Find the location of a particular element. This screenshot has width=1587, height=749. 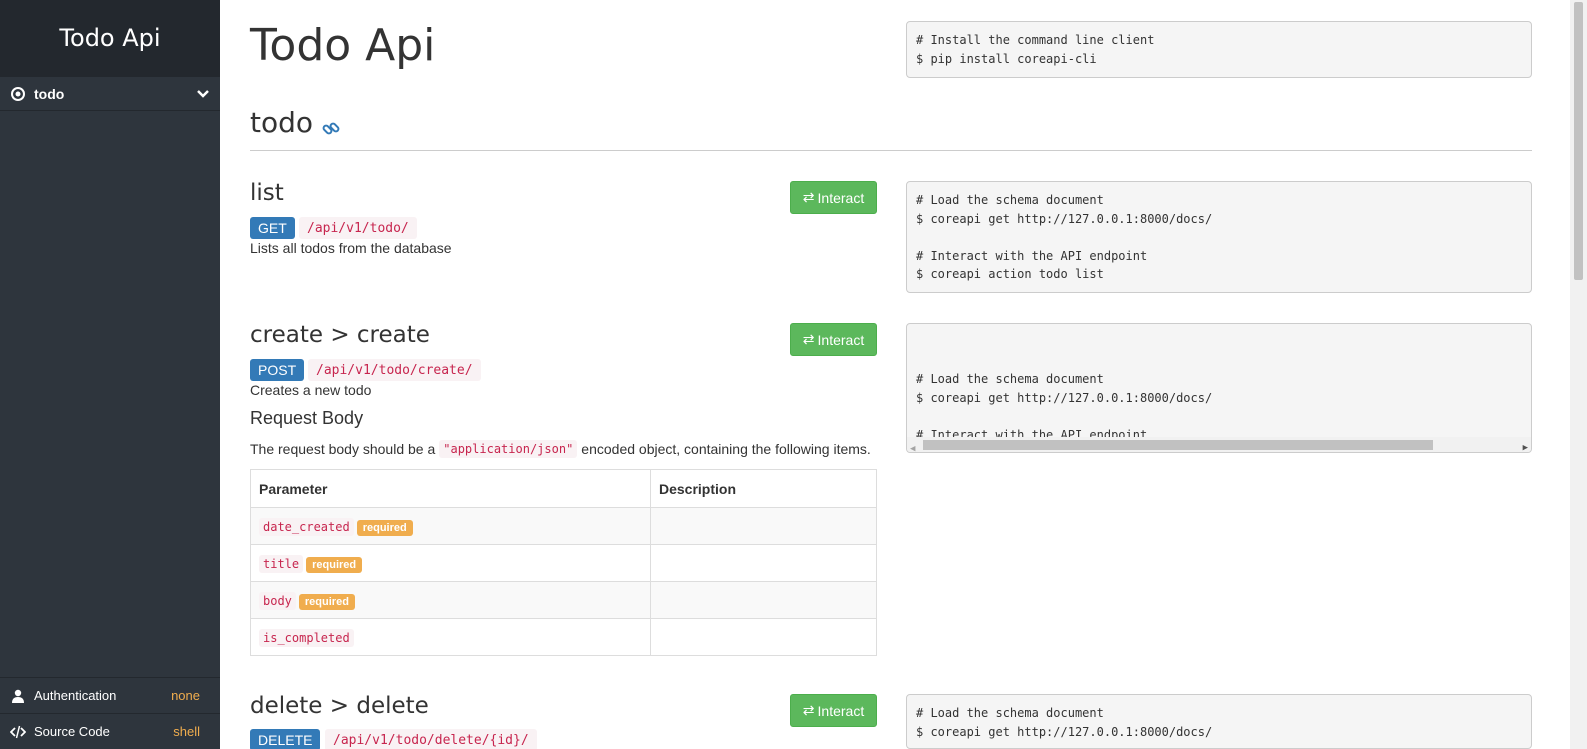

interact-button-delete: ⇄ Interact is located at coordinates (833, 710).